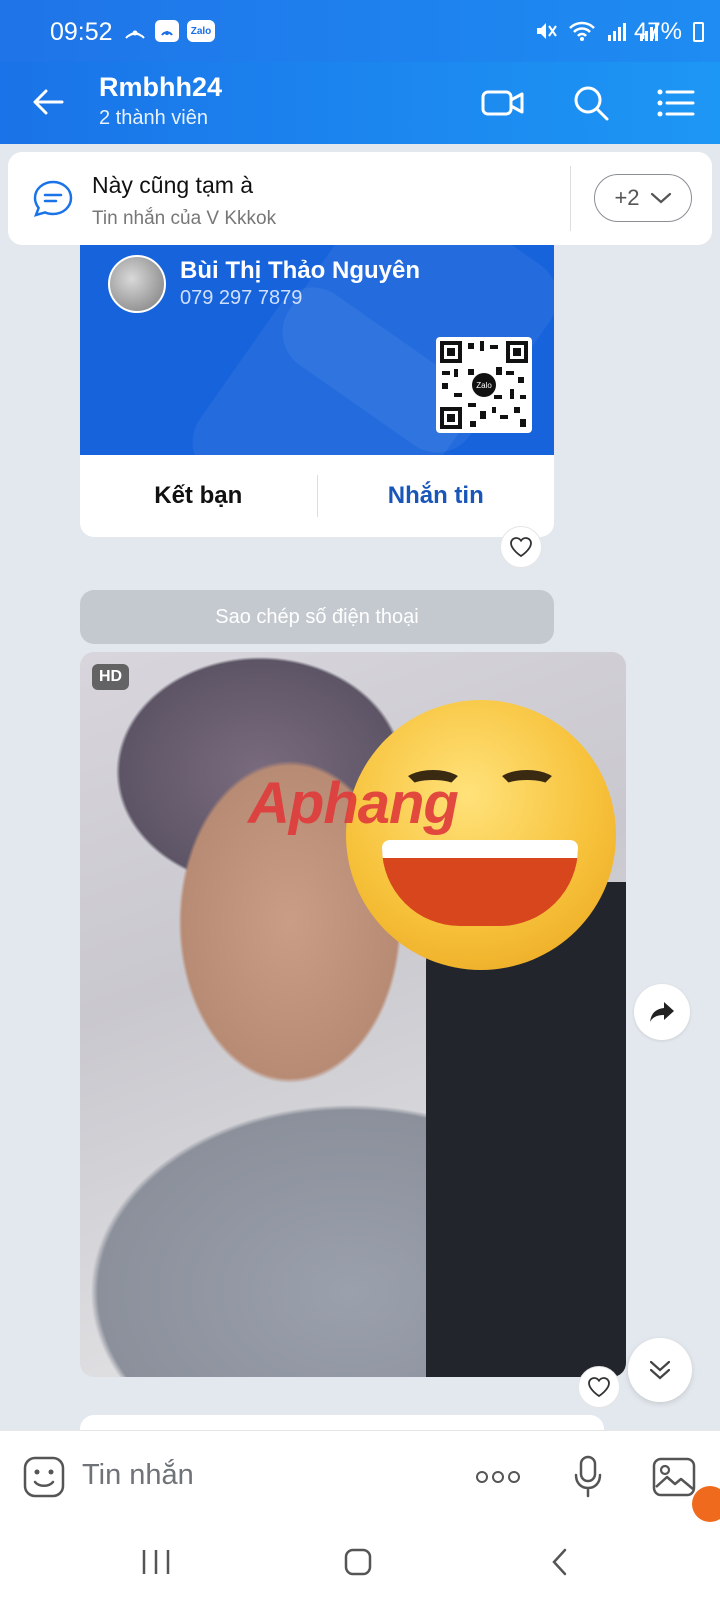 The width and height of the screenshot is (720, 1600). What do you see at coordinates (153, 118) in the screenshot?
I see `member-count: 2 thành viên` at bounding box center [153, 118].